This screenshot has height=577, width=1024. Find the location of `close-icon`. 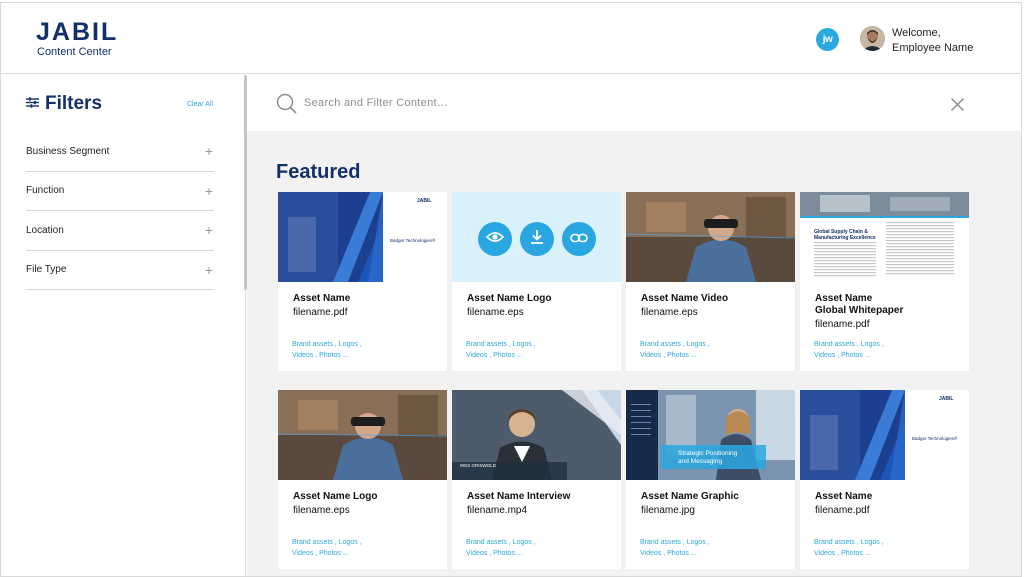

close-icon is located at coordinates (957, 107).